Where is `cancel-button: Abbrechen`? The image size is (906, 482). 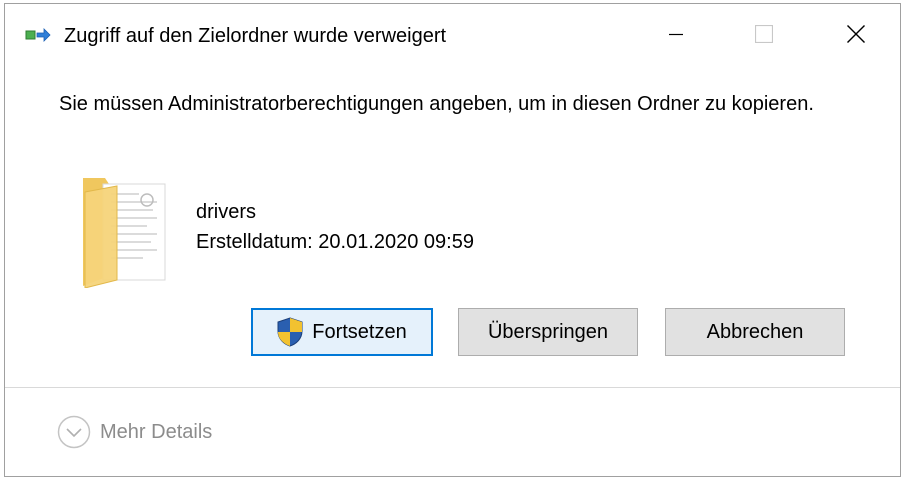 cancel-button: Abbrechen is located at coordinates (755, 332).